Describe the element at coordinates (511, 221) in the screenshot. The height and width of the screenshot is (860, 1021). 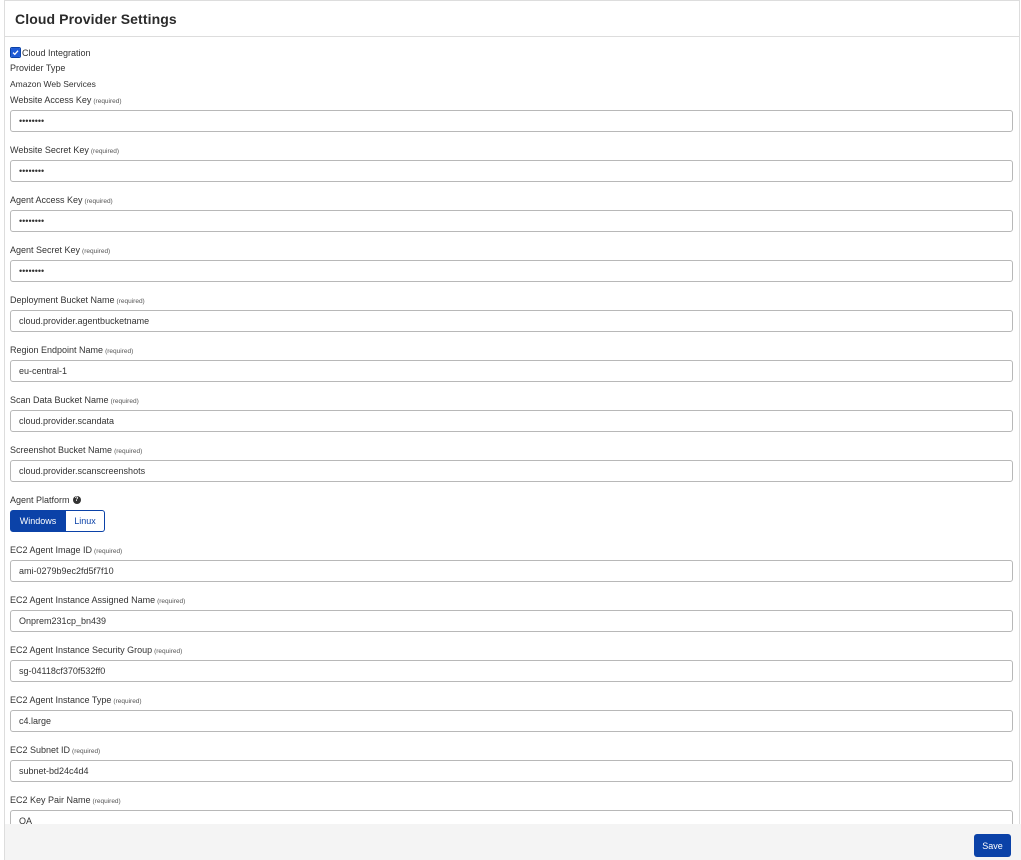
I see `agent-access-key-input: ••••••••` at that location.